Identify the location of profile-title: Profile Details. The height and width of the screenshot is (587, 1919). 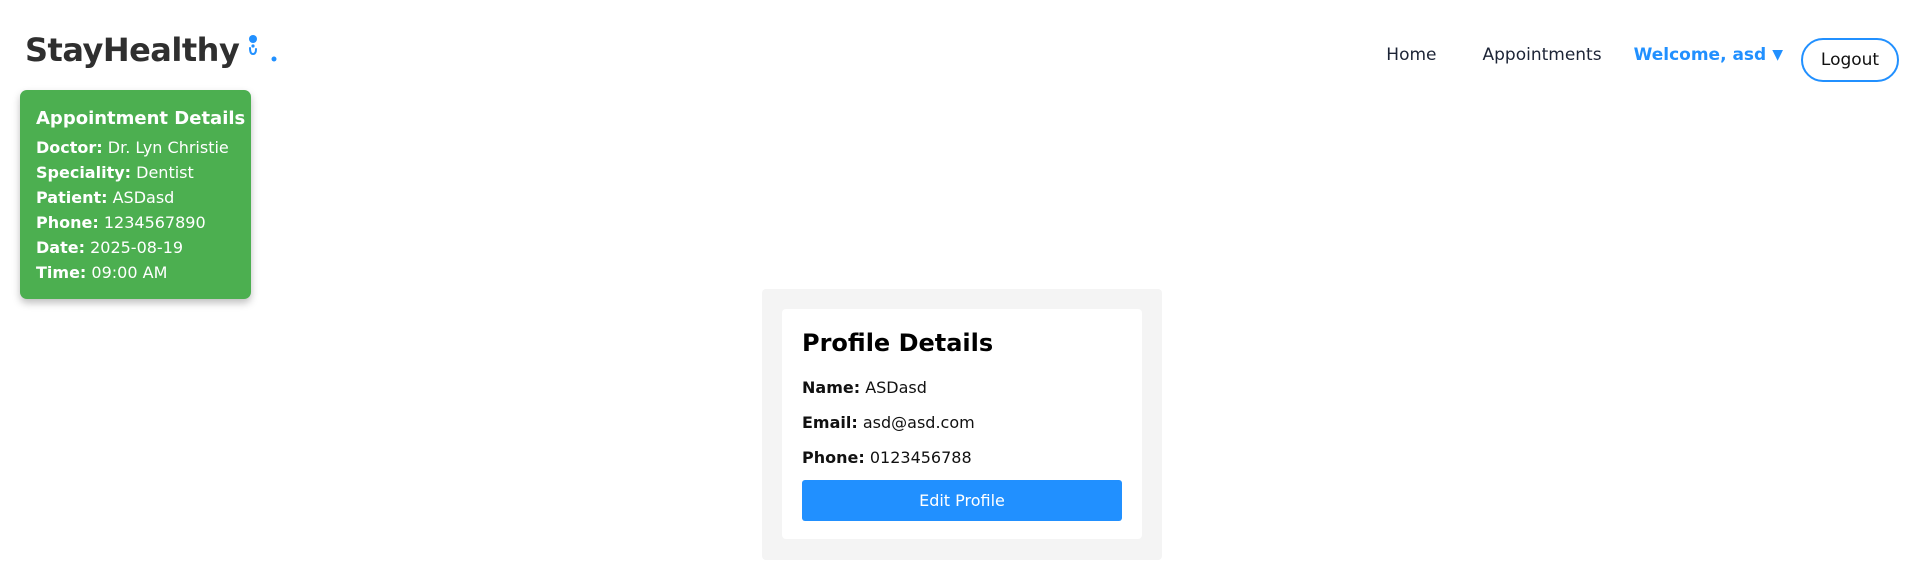
(898, 343).